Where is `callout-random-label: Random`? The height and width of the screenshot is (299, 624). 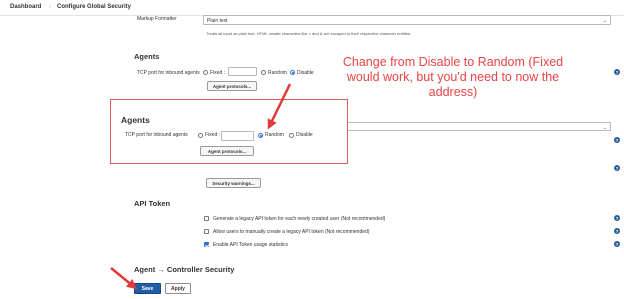
callout-random-label: Random is located at coordinates (274, 135).